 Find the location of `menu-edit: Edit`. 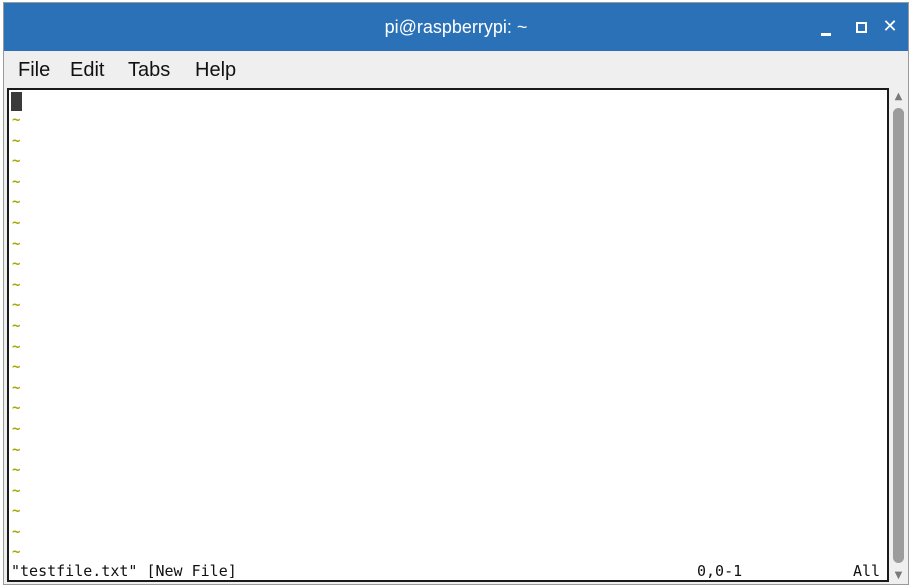

menu-edit: Edit is located at coordinates (87, 70).